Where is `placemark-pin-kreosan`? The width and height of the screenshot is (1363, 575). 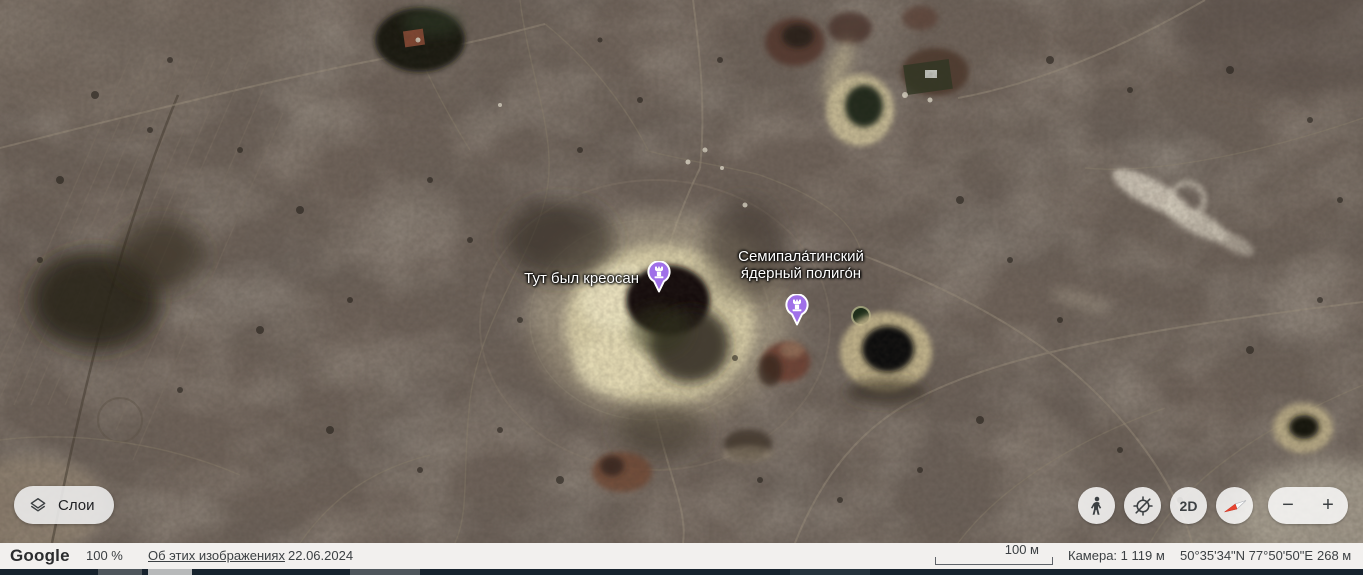 placemark-pin-kreosan is located at coordinates (659, 276).